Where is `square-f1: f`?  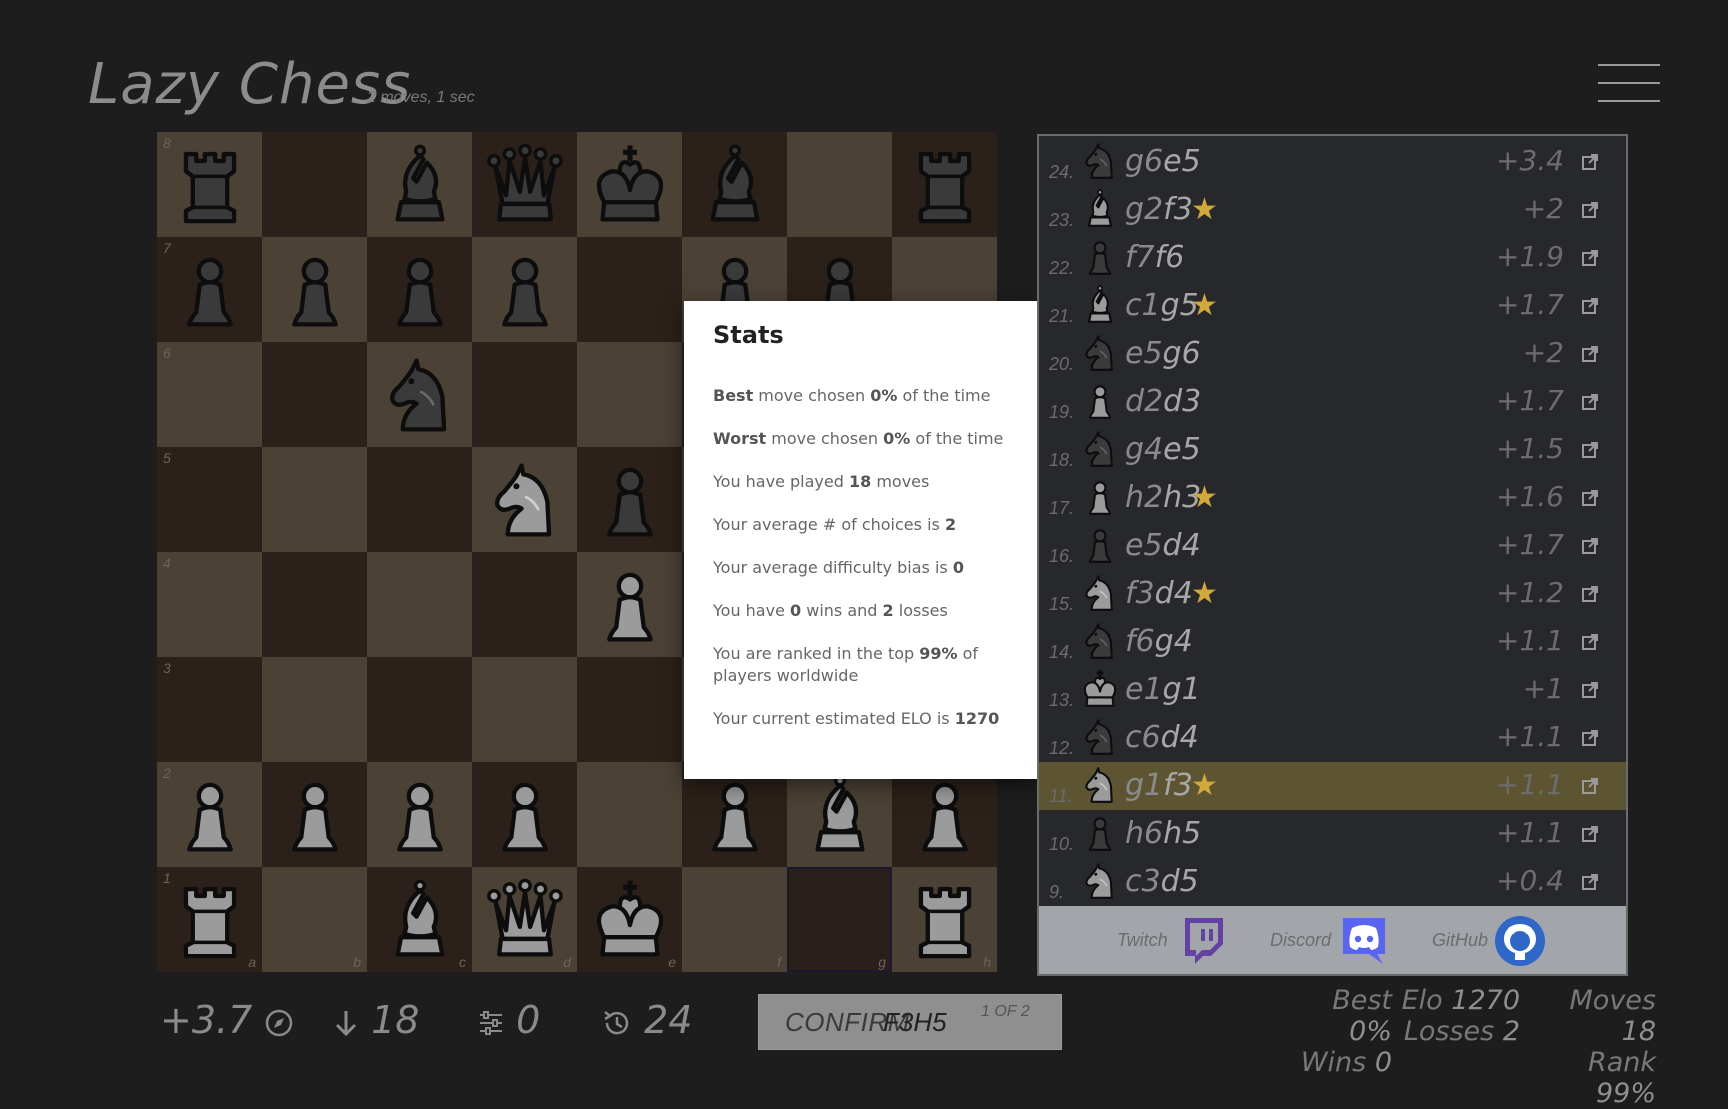
square-f1: f is located at coordinates (734, 919).